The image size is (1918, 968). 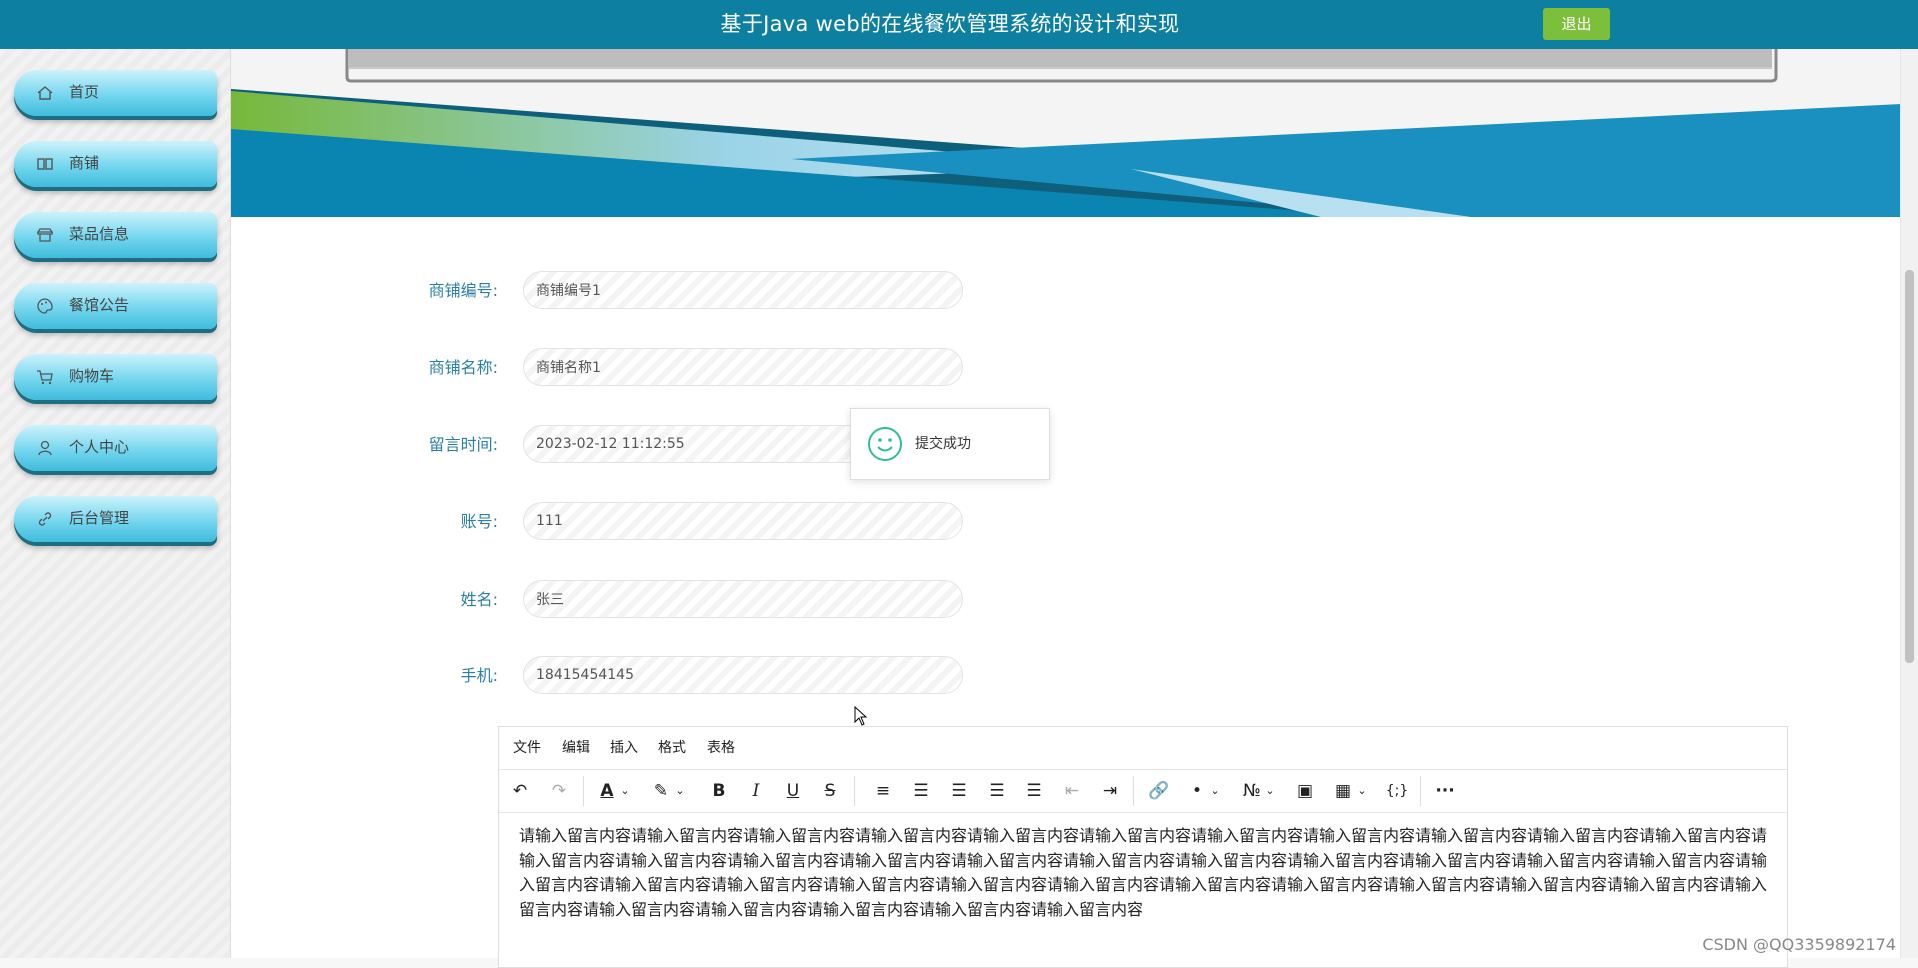 What do you see at coordinates (743, 675) in the screenshot?
I see `phone-field` at bounding box center [743, 675].